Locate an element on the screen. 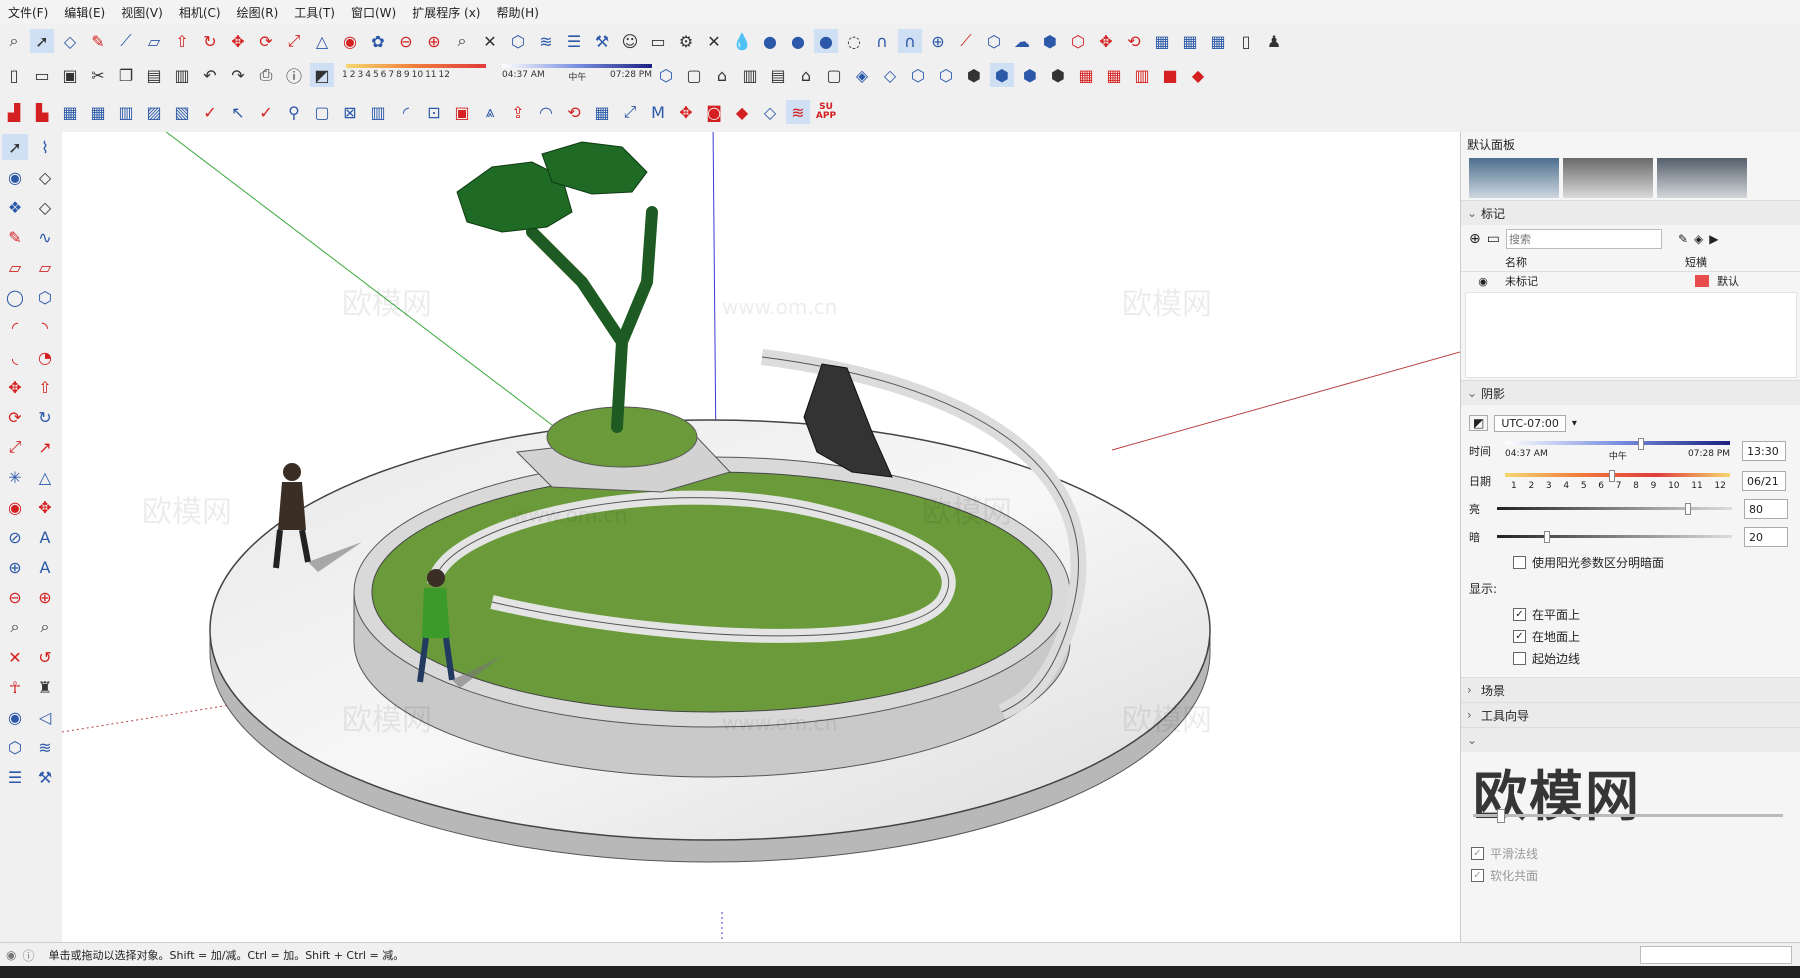  soften-coplanar-row: ✓ 软化共面 is located at coordinates (1630, 875).